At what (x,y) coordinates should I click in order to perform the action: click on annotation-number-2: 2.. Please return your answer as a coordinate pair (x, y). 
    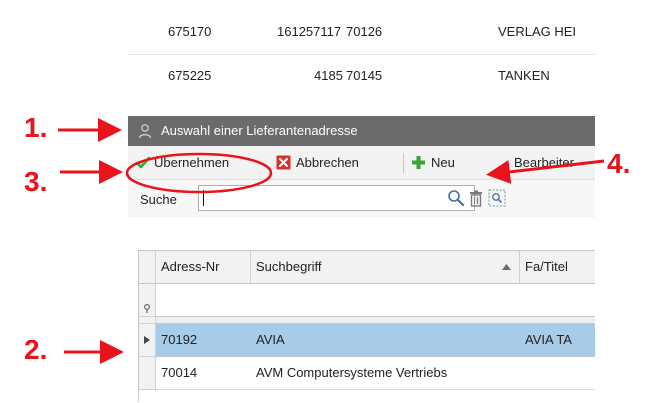
    Looking at the image, I should click on (36, 349).